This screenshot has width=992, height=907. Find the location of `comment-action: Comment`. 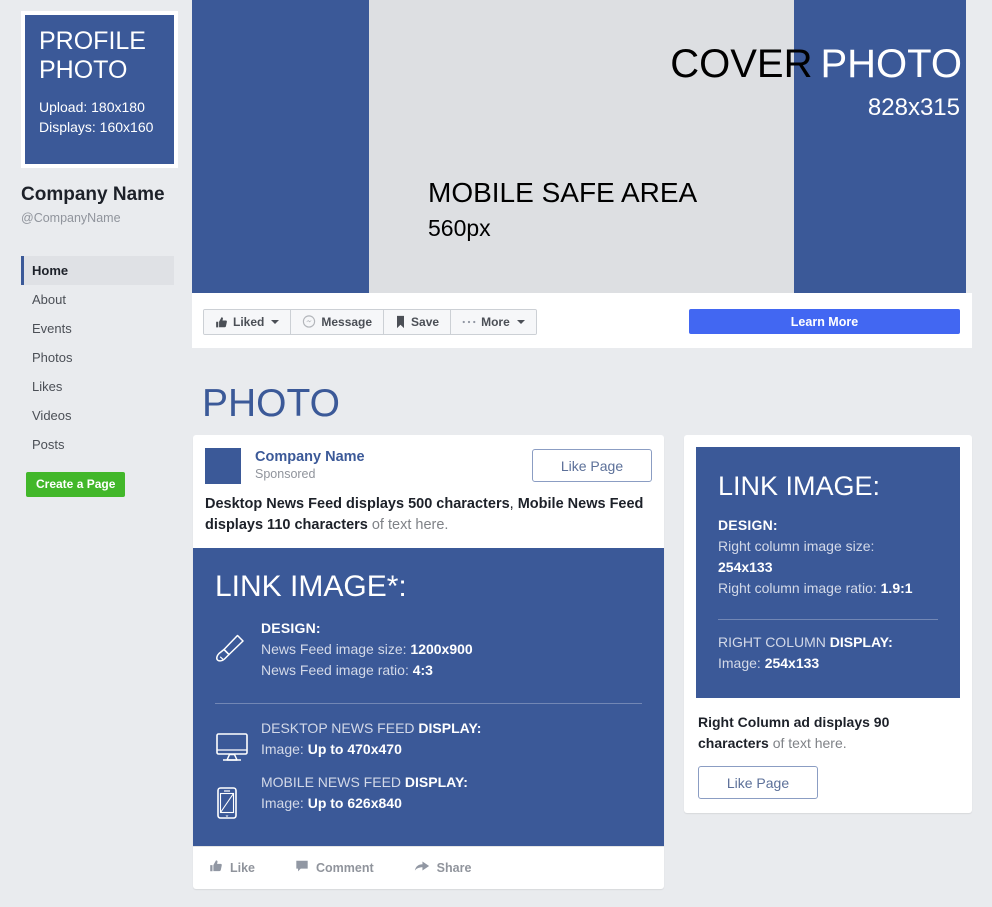

comment-action: Comment is located at coordinates (334, 867).